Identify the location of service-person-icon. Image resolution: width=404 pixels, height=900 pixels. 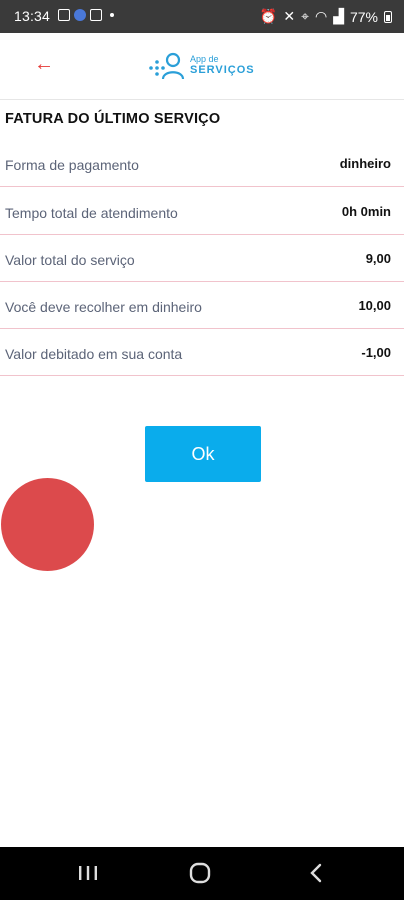
(167, 66).